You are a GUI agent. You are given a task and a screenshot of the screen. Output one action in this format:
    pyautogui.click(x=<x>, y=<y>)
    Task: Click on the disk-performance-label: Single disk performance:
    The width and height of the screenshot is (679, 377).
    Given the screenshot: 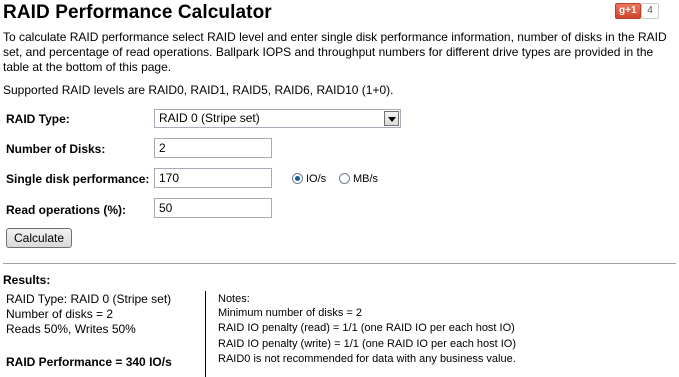 What is the action you would take?
    pyautogui.click(x=78, y=179)
    